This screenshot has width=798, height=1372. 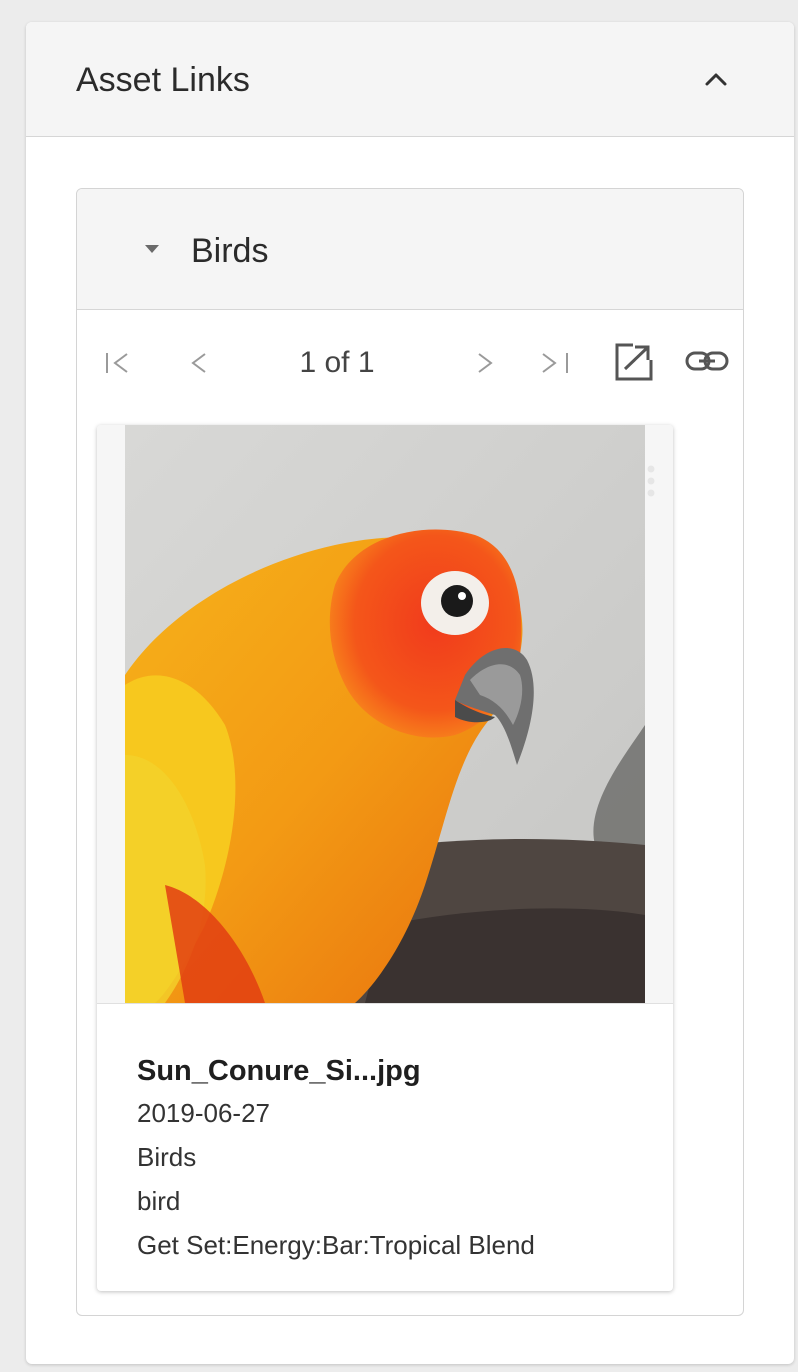 What do you see at coordinates (152, 249) in the screenshot?
I see `caret-down-icon` at bounding box center [152, 249].